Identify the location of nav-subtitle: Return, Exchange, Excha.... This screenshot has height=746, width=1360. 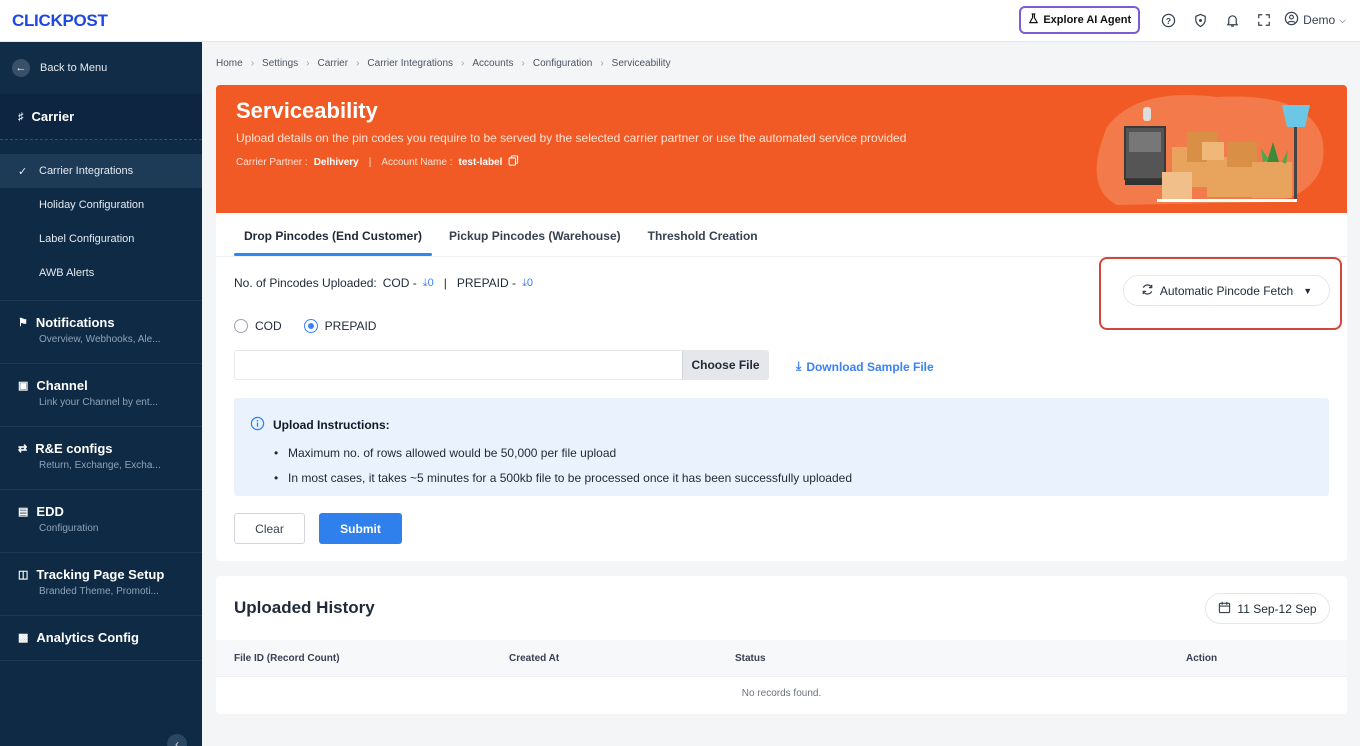
(100, 465).